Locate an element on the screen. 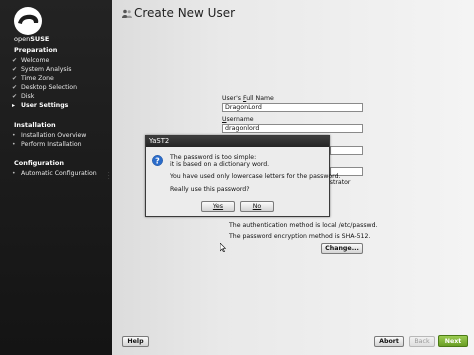 Image resolution: width=474 pixels, height=355 pixels. section-preparation: Preparation is located at coordinates (36, 50).